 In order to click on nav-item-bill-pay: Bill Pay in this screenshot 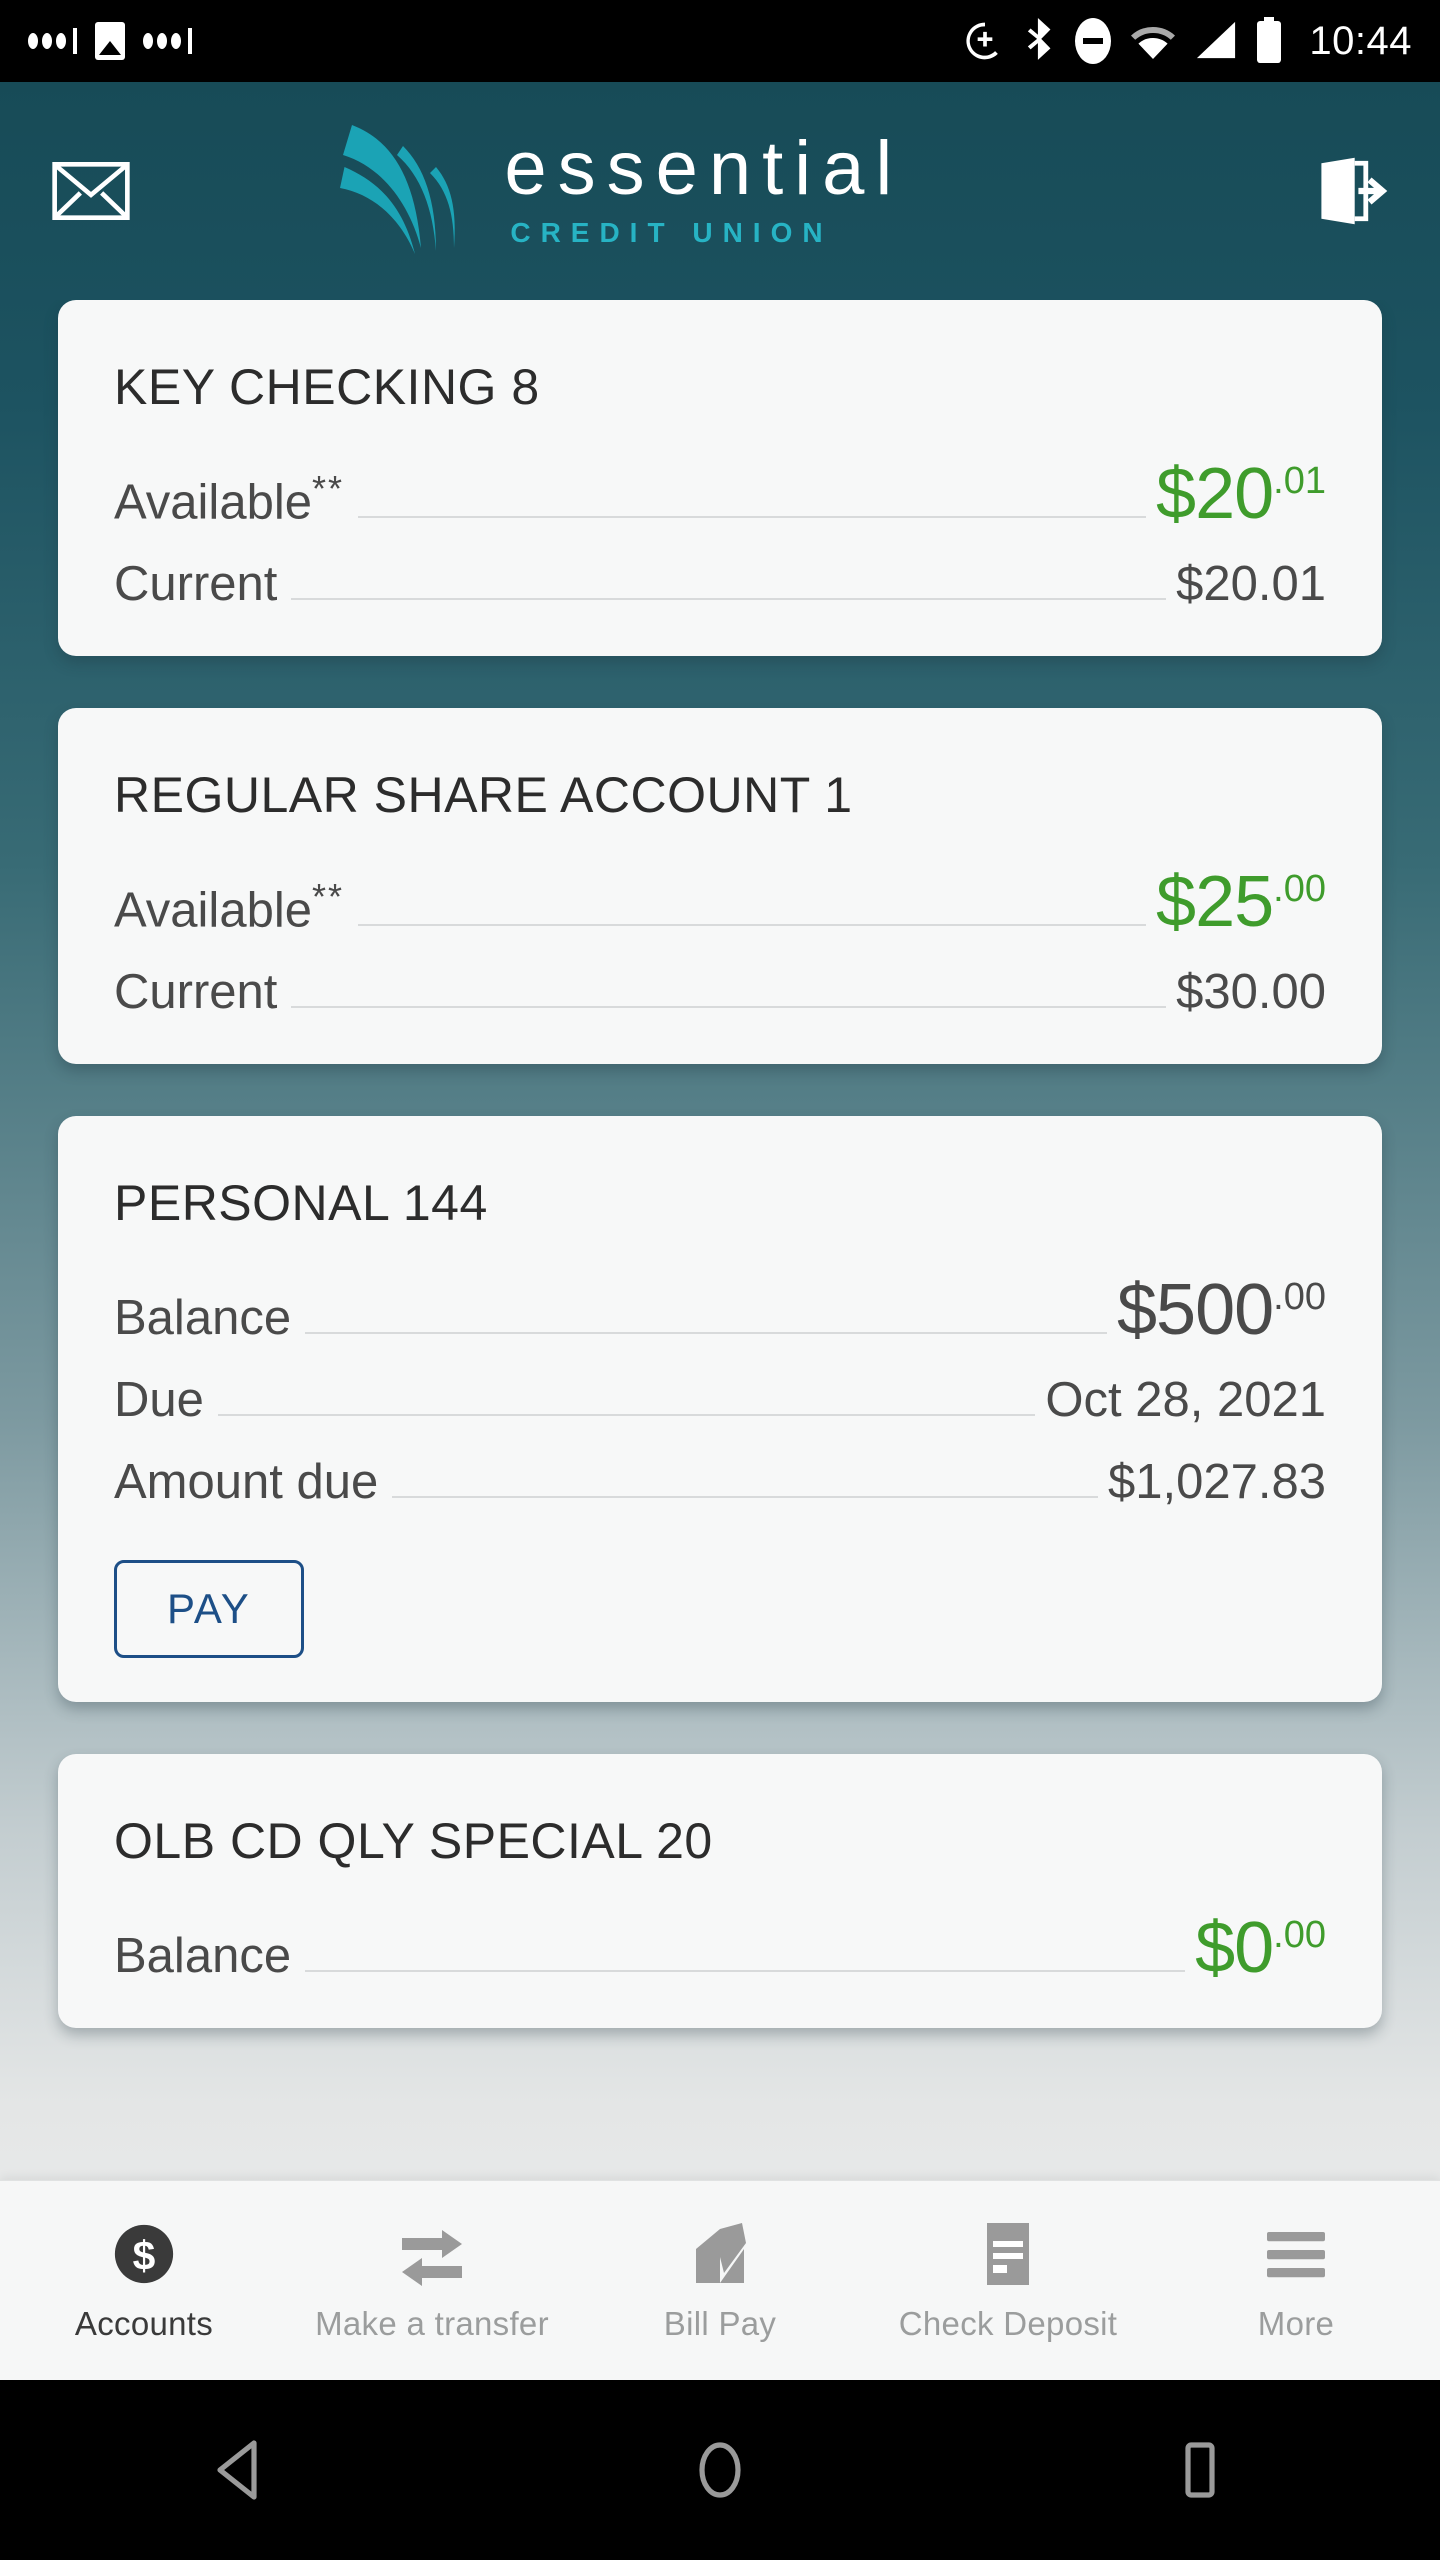, I will do `click(720, 2281)`.